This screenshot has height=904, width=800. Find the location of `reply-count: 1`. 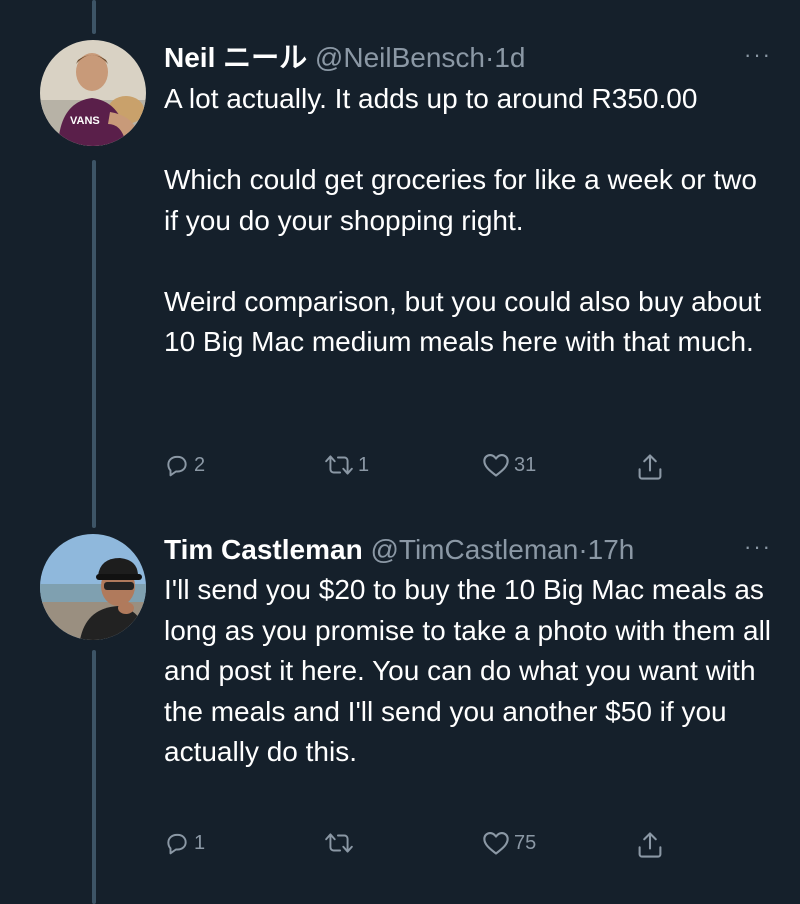

reply-count: 1 is located at coordinates (200, 842).